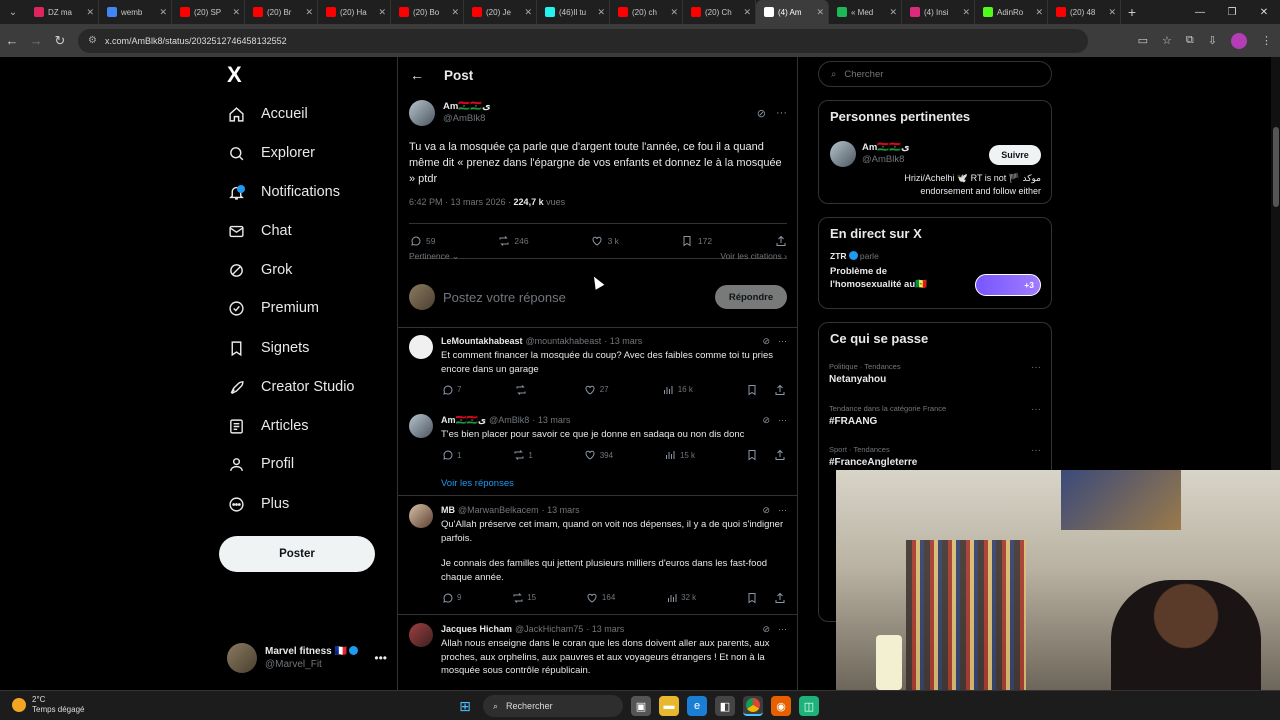 This screenshot has height=720, width=1280. I want to click on browser-tab: wemb ✕, so click(135, 12).